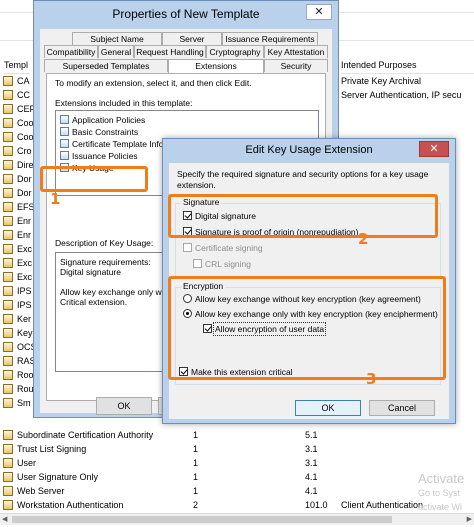  Describe the element at coordinates (4, 519) in the screenshot. I see `scroll-left-icon: ◀` at that location.